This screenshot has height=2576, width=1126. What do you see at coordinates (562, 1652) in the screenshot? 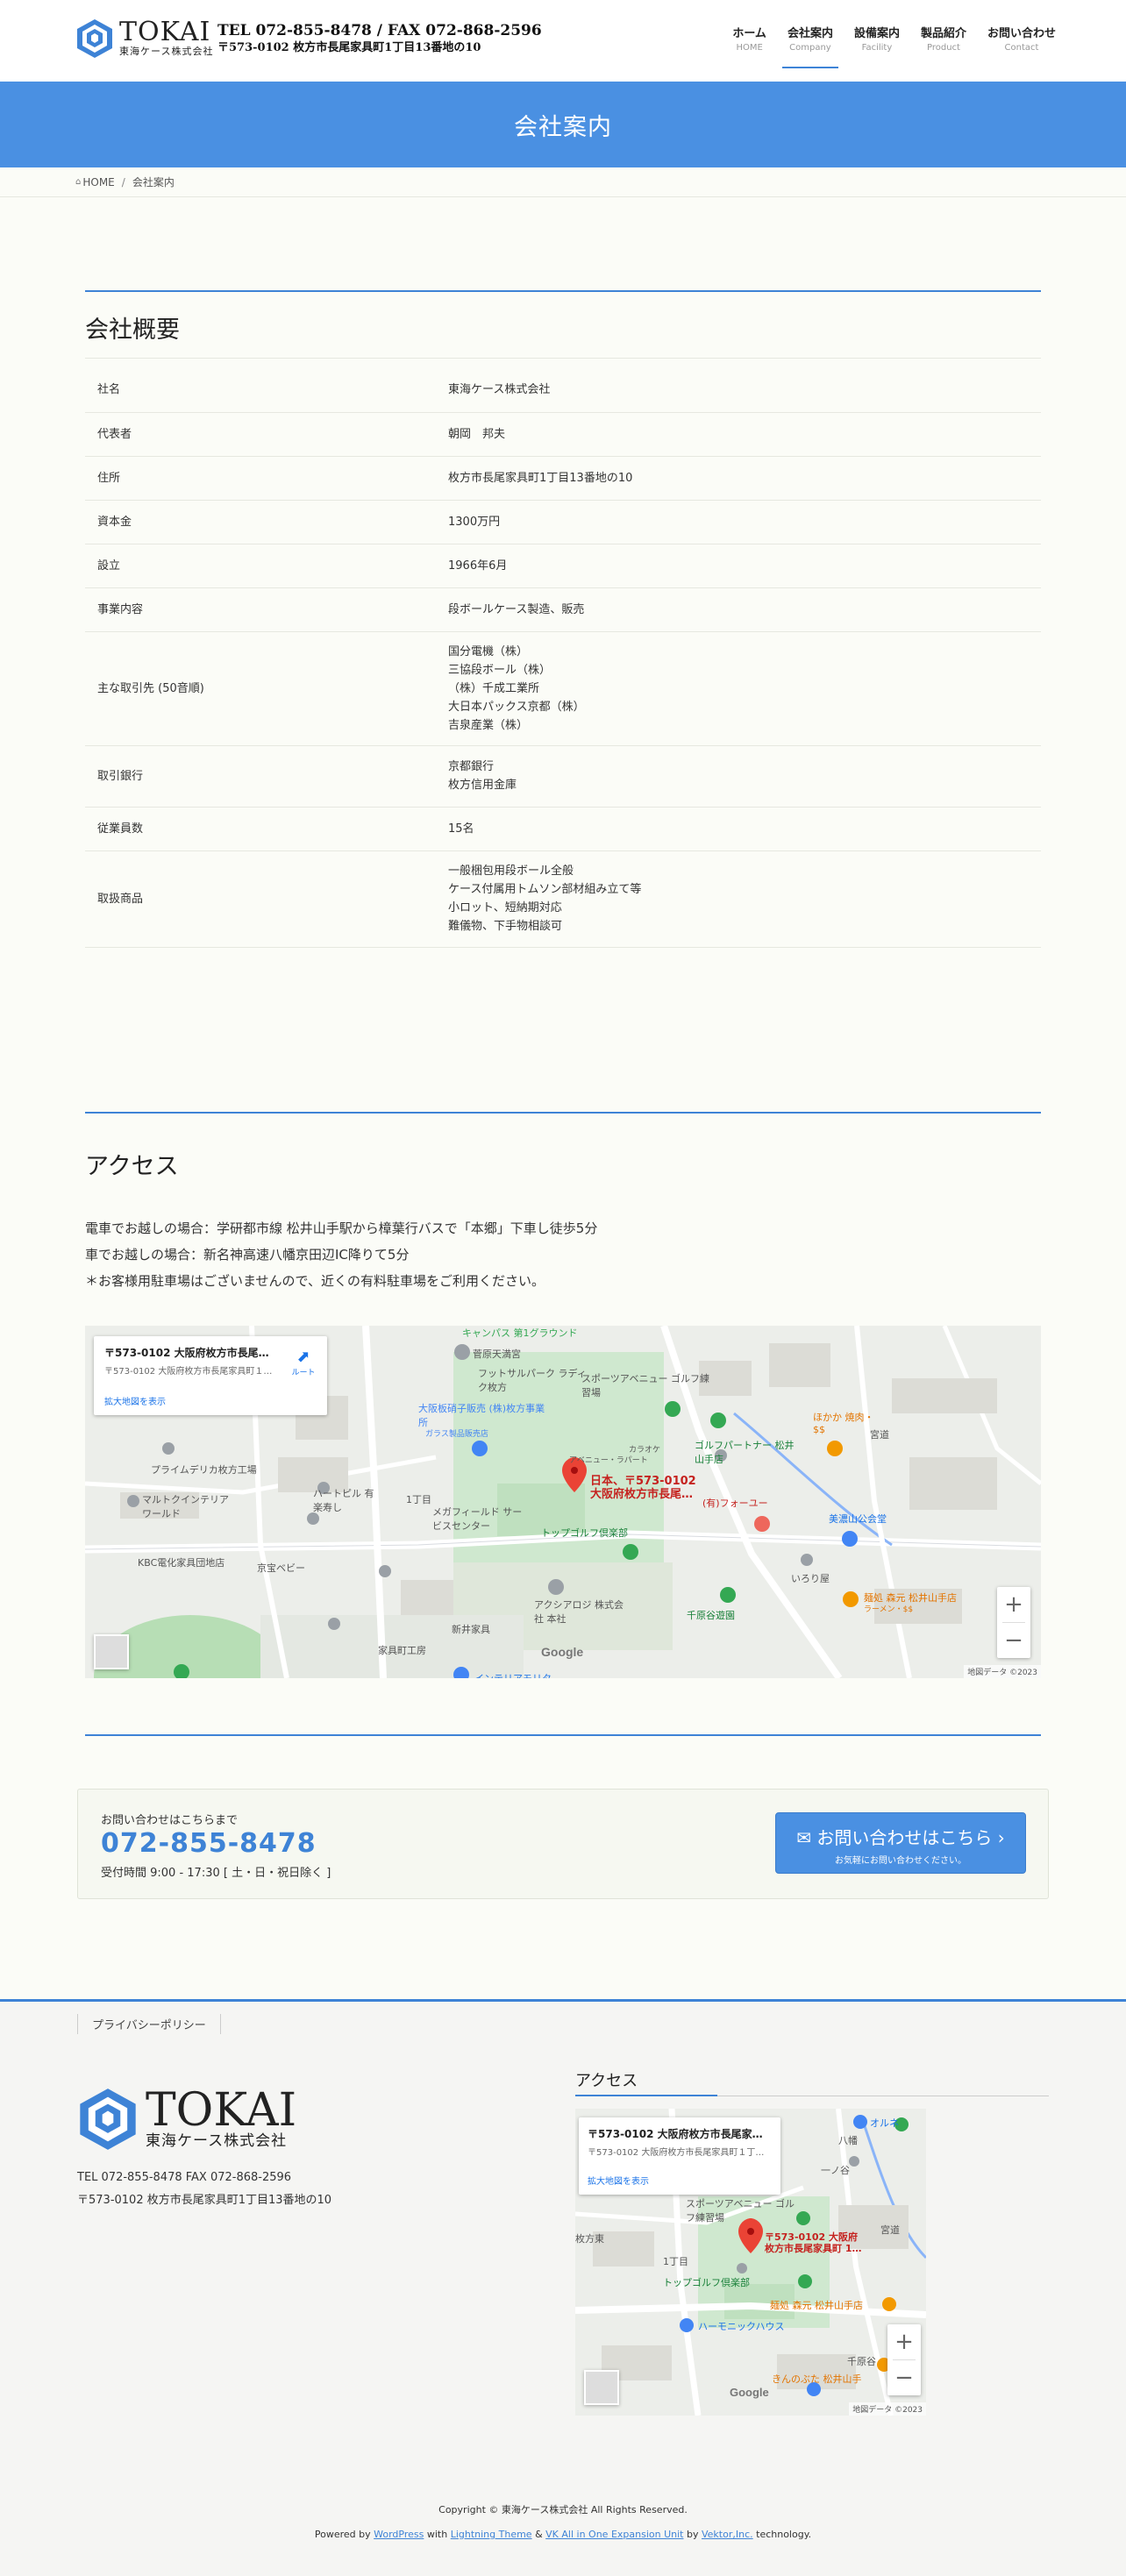
I see `google-logo: Google` at bounding box center [562, 1652].